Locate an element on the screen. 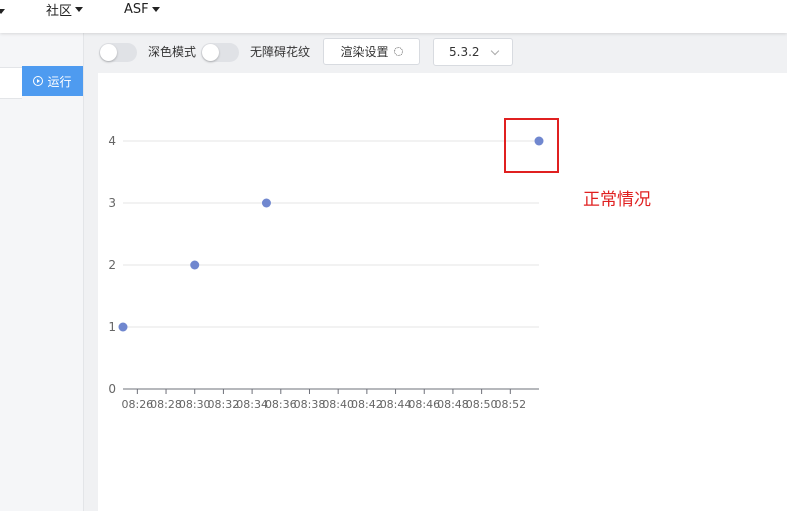 The height and width of the screenshot is (511, 787). x-tick-label: 08:34 is located at coordinates (252, 404).